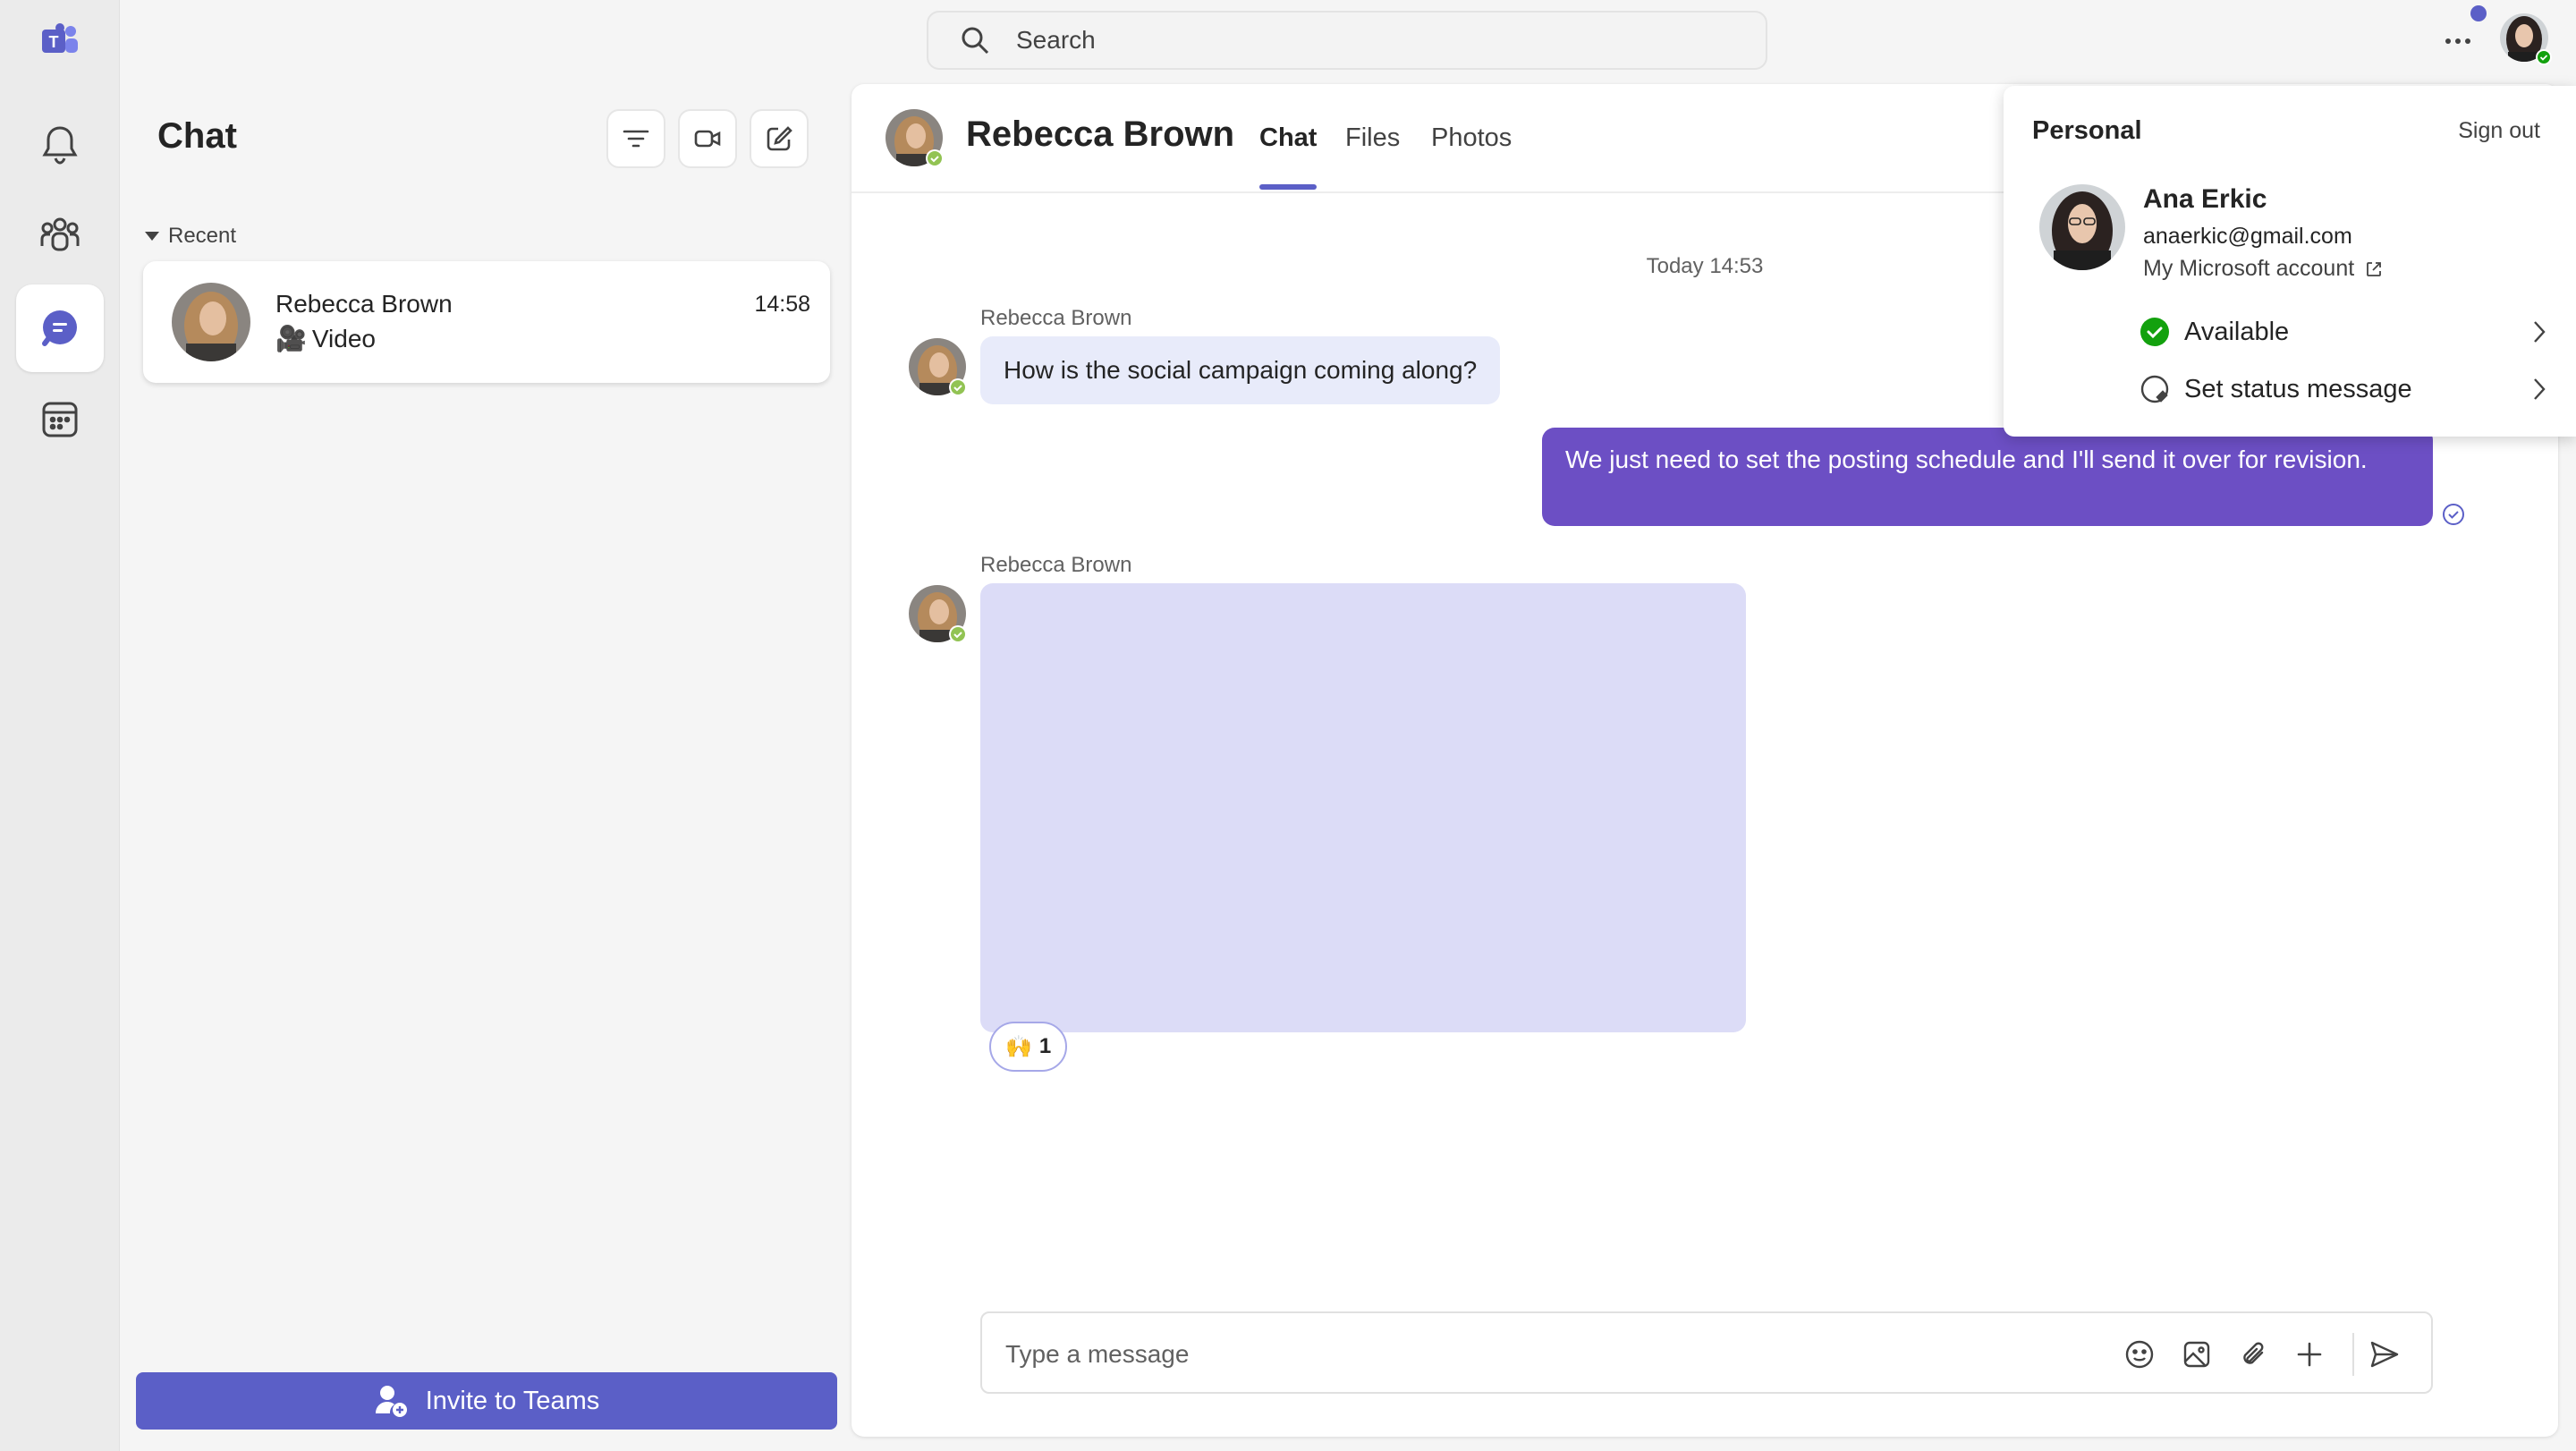 The width and height of the screenshot is (2576, 1451). Describe the element at coordinates (2453, 514) in the screenshot. I see `seen-check-icon` at that location.